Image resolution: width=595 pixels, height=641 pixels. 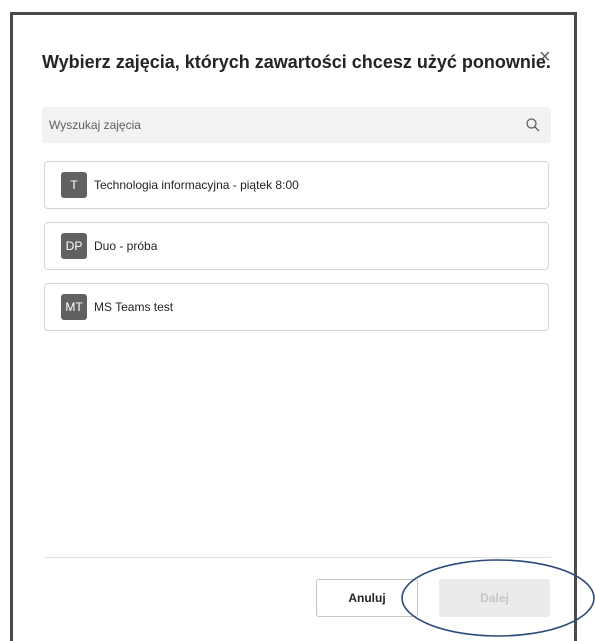 I want to click on class-avatar: MT, so click(x=74, y=307).